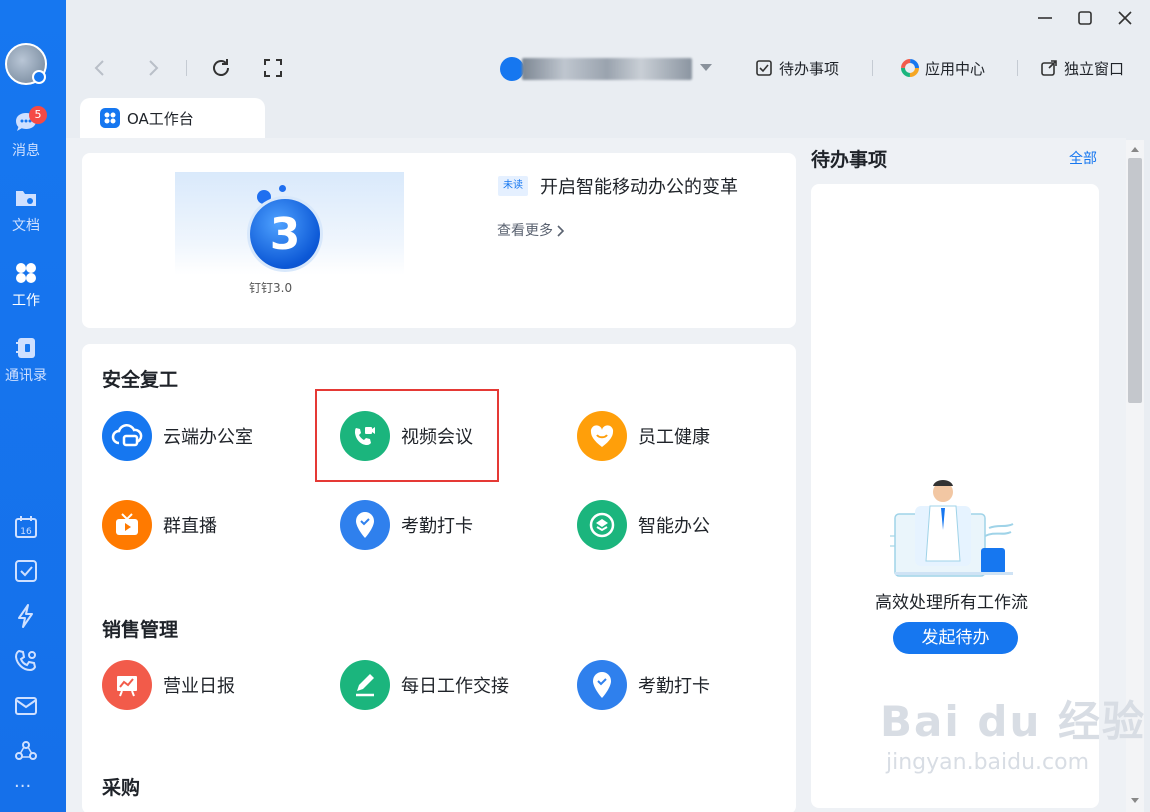 The height and width of the screenshot is (812, 1150). I want to click on app-daily-handover: 每日工作交接, so click(424, 685).